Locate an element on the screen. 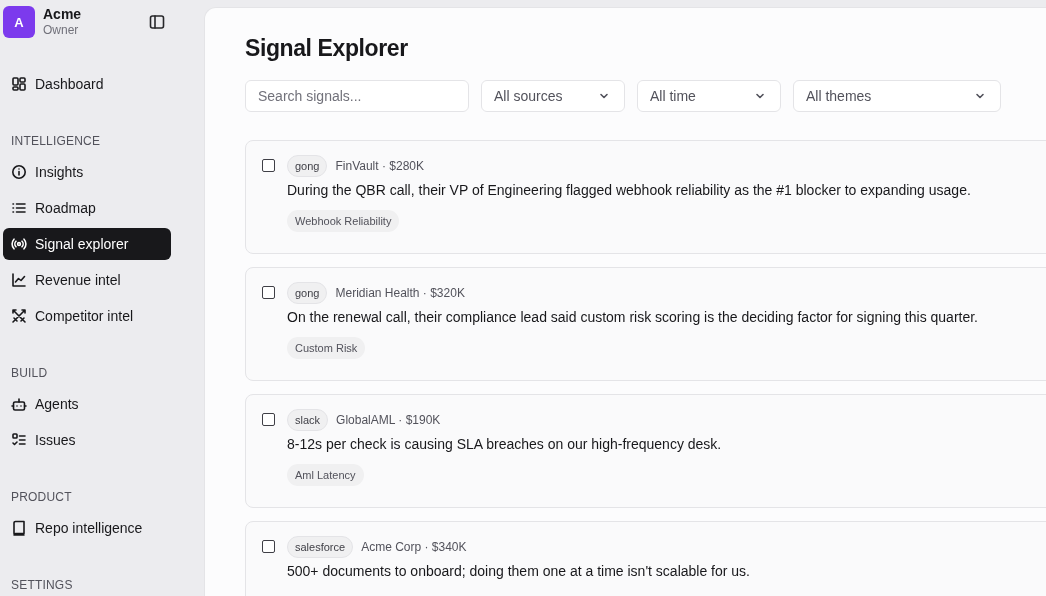  robot-icon is located at coordinates (19, 404).